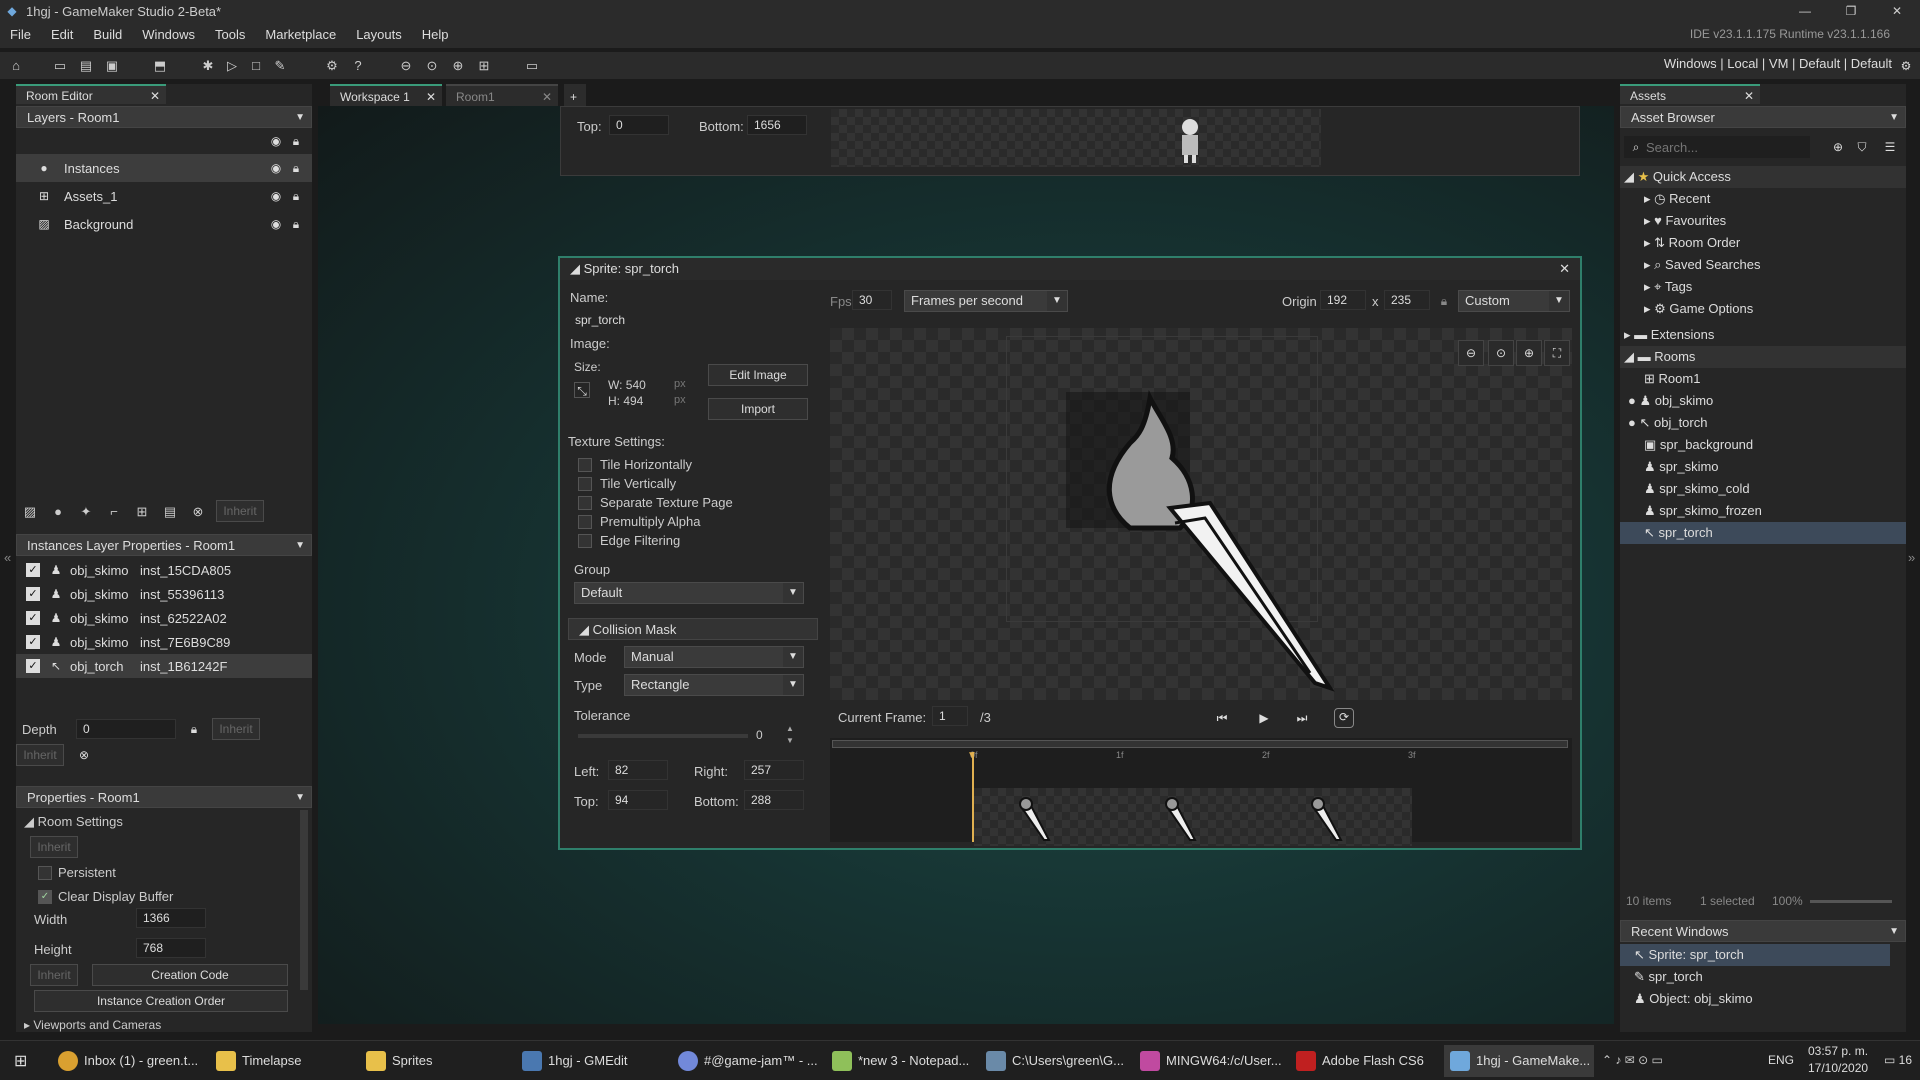  What do you see at coordinates (114, 512) in the screenshot?
I see `add-path-layer-icon: ⌐` at bounding box center [114, 512].